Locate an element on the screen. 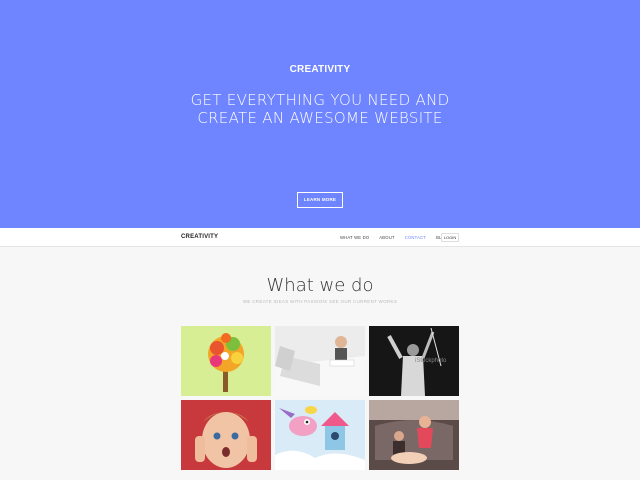 This screenshot has height=480, width=640. portfolio-tile-tree is located at coordinates (226, 361).